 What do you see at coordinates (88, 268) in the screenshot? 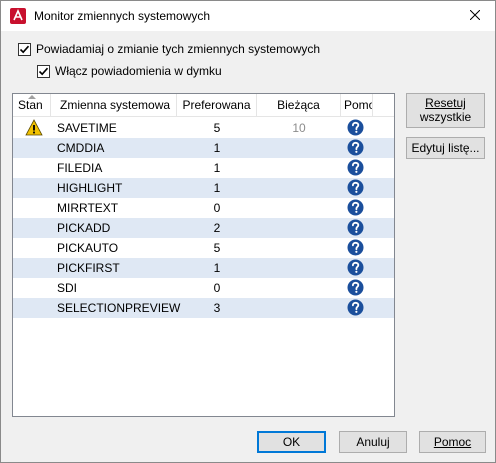
I see `variable-name: PICKFIRST` at bounding box center [88, 268].